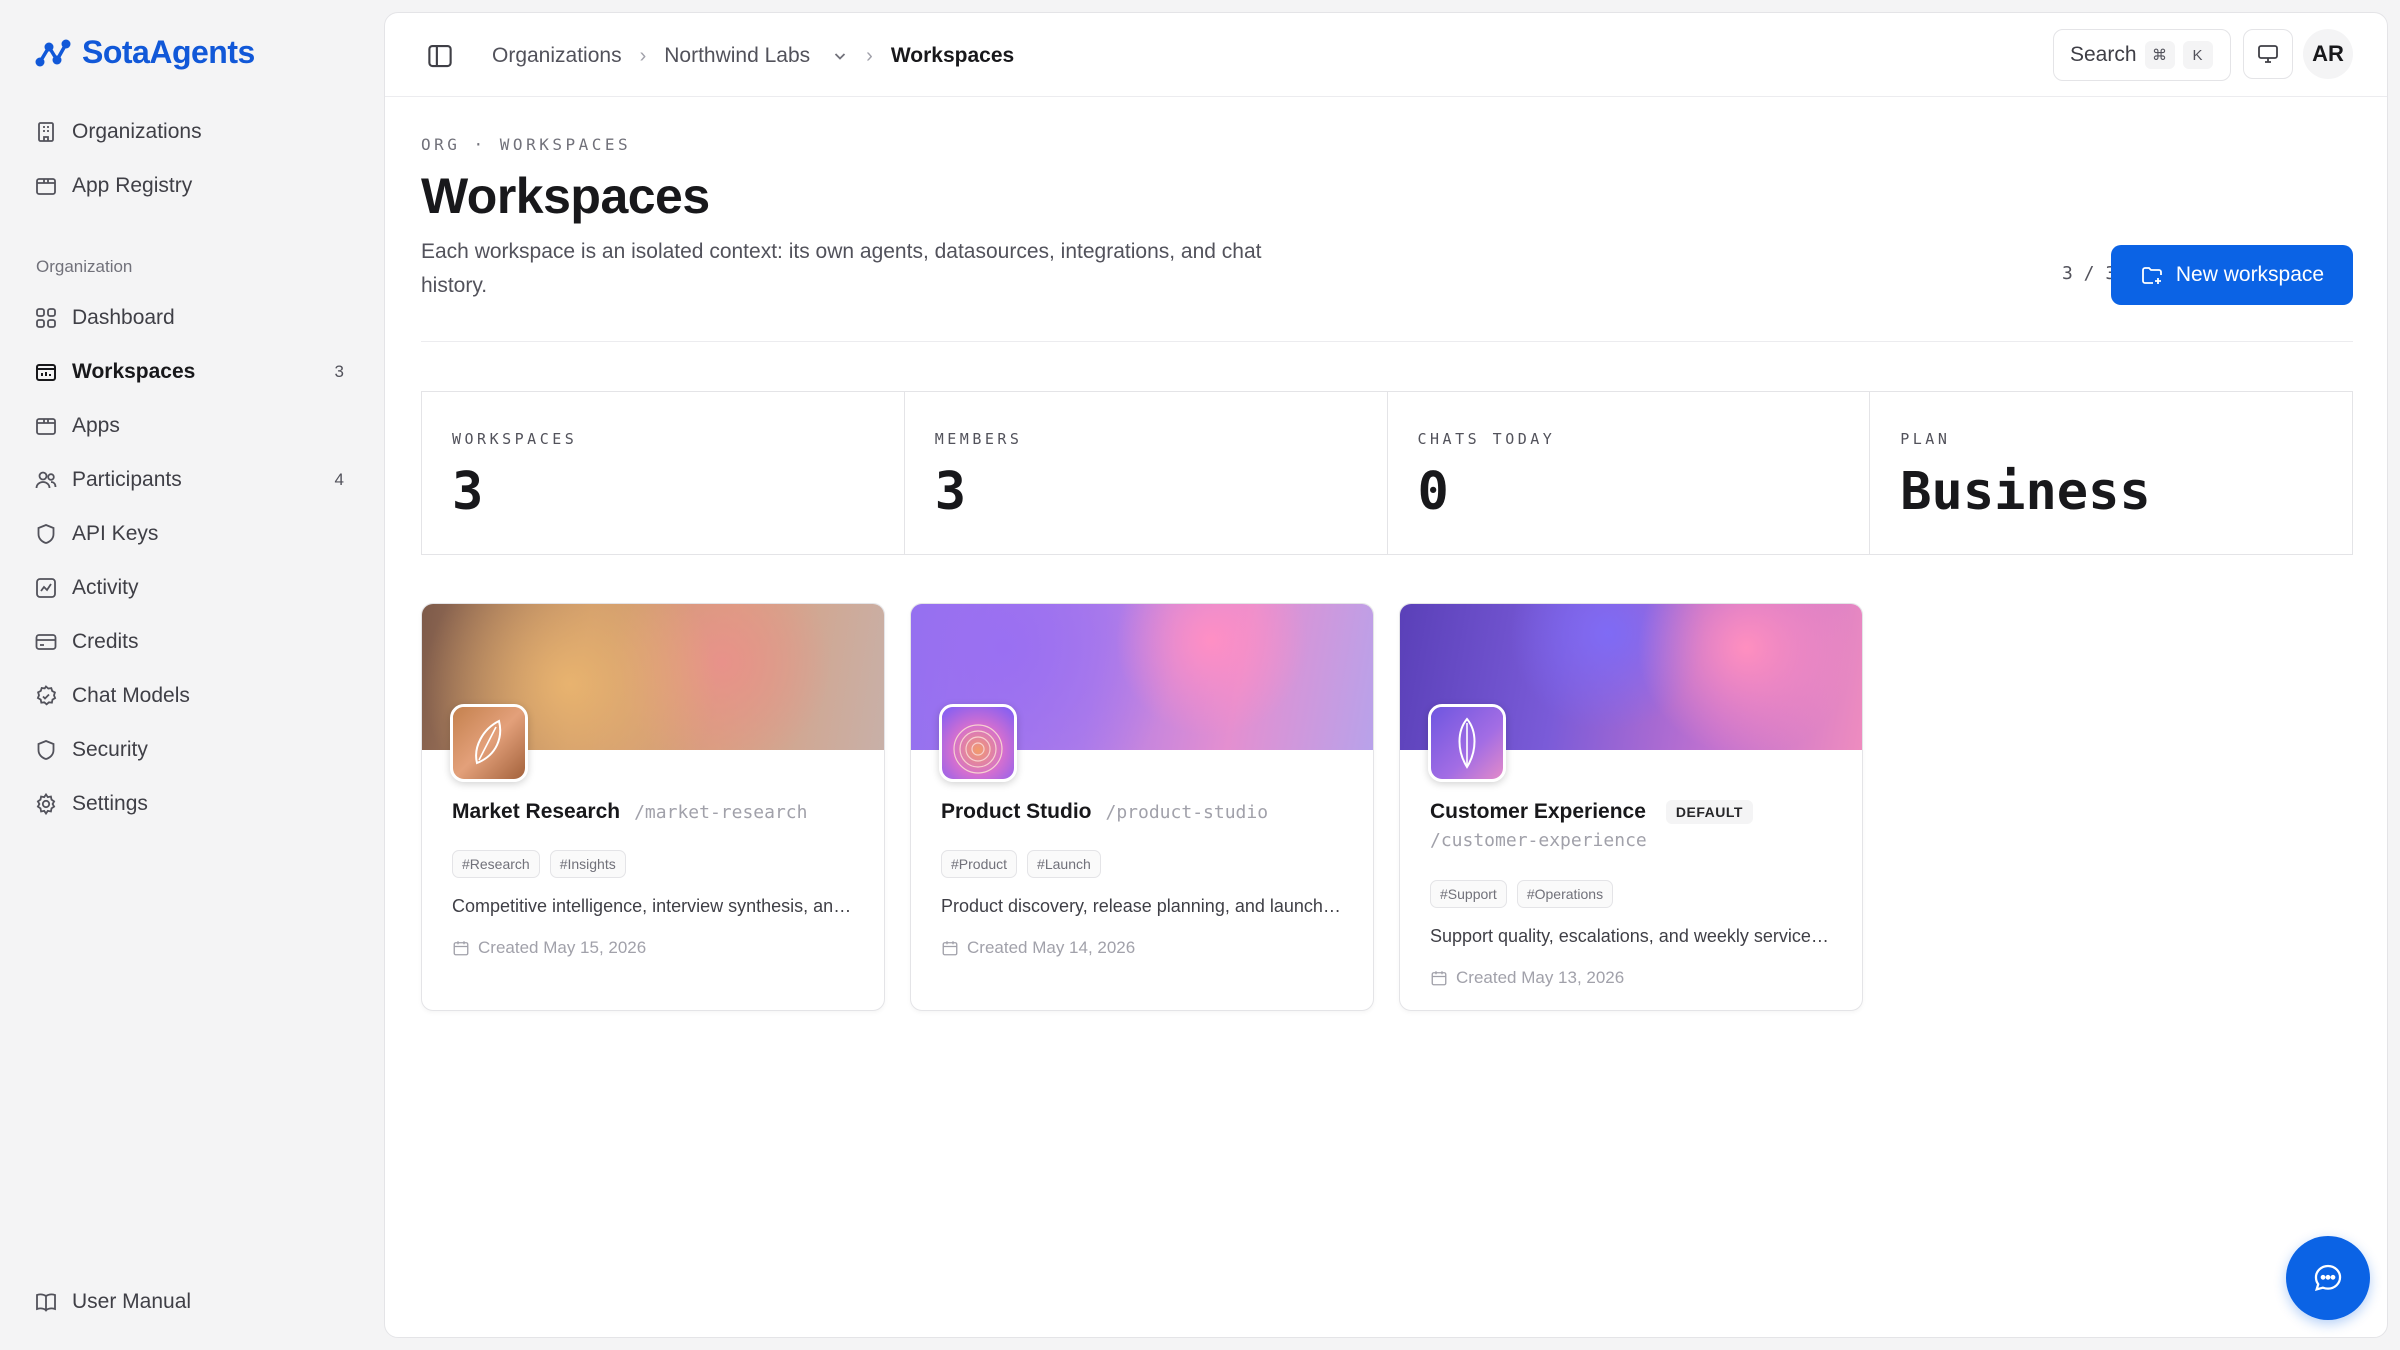 Image resolution: width=2400 pixels, height=1350 pixels. I want to click on chat-support-button, so click(2328, 1278).